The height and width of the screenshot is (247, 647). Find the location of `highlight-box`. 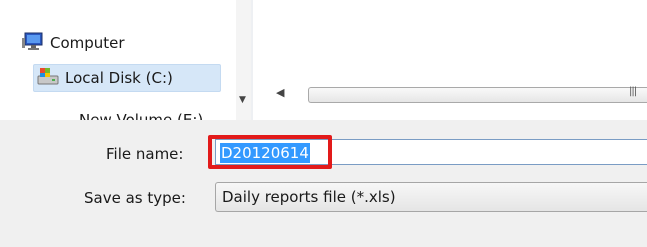

highlight-box is located at coordinates (270, 152).